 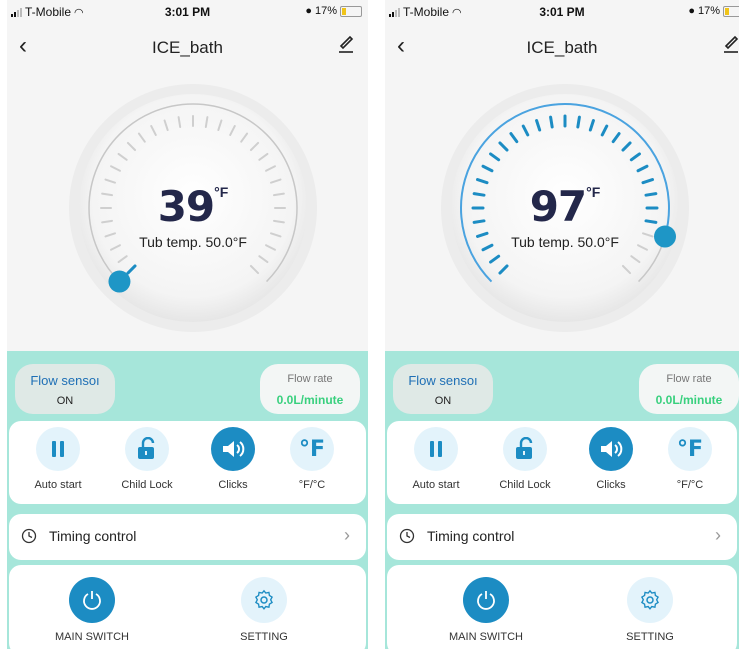 I want to click on set-temperature: 39°F, so click(x=193, y=206).